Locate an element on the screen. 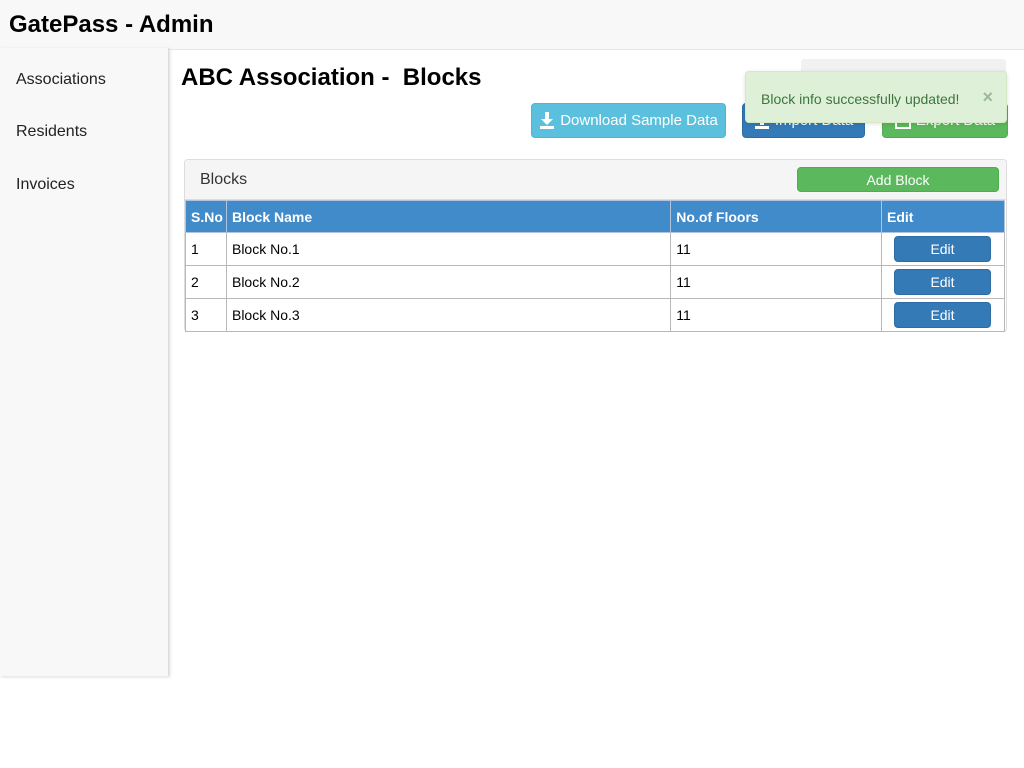 This screenshot has height=768, width=1024. column-header-edit: Edit is located at coordinates (943, 216).